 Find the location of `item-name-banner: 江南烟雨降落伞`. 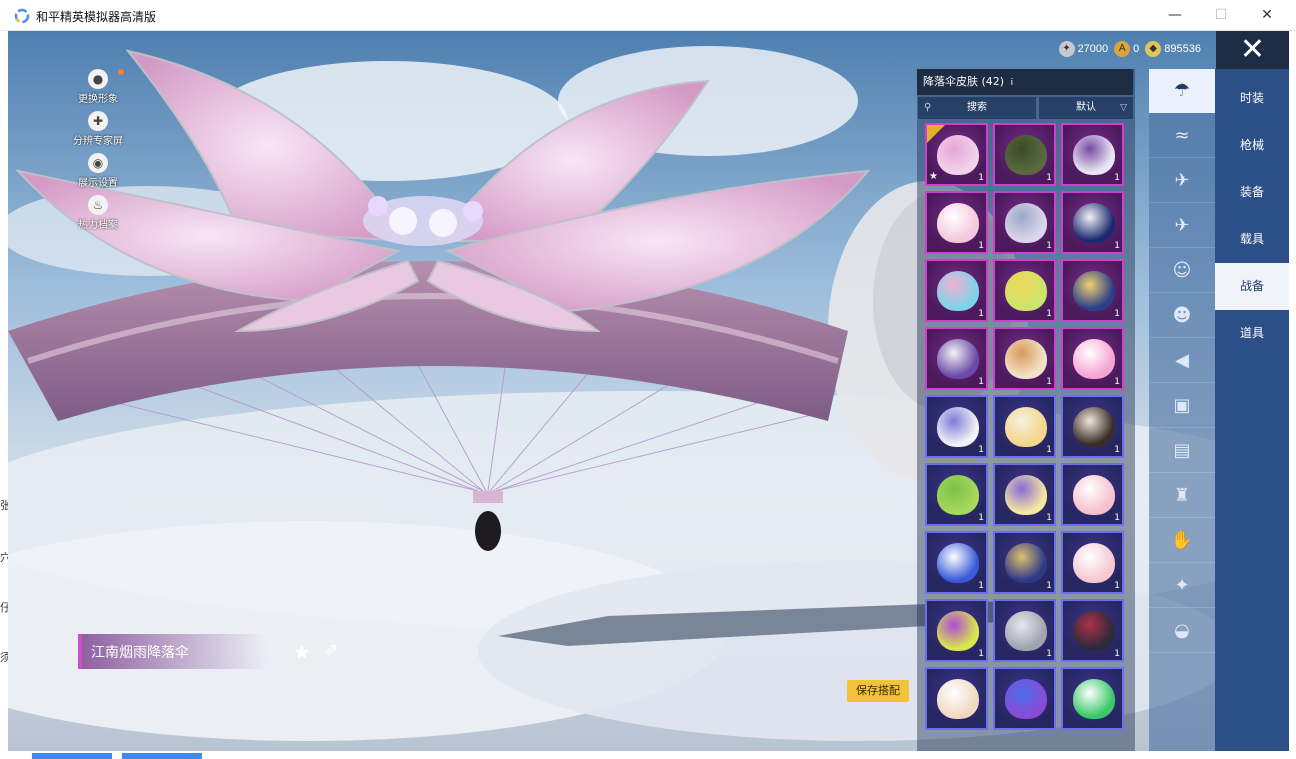

item-name-banner: 江南烟雨降落伞 is located at coordinates (173, 651).